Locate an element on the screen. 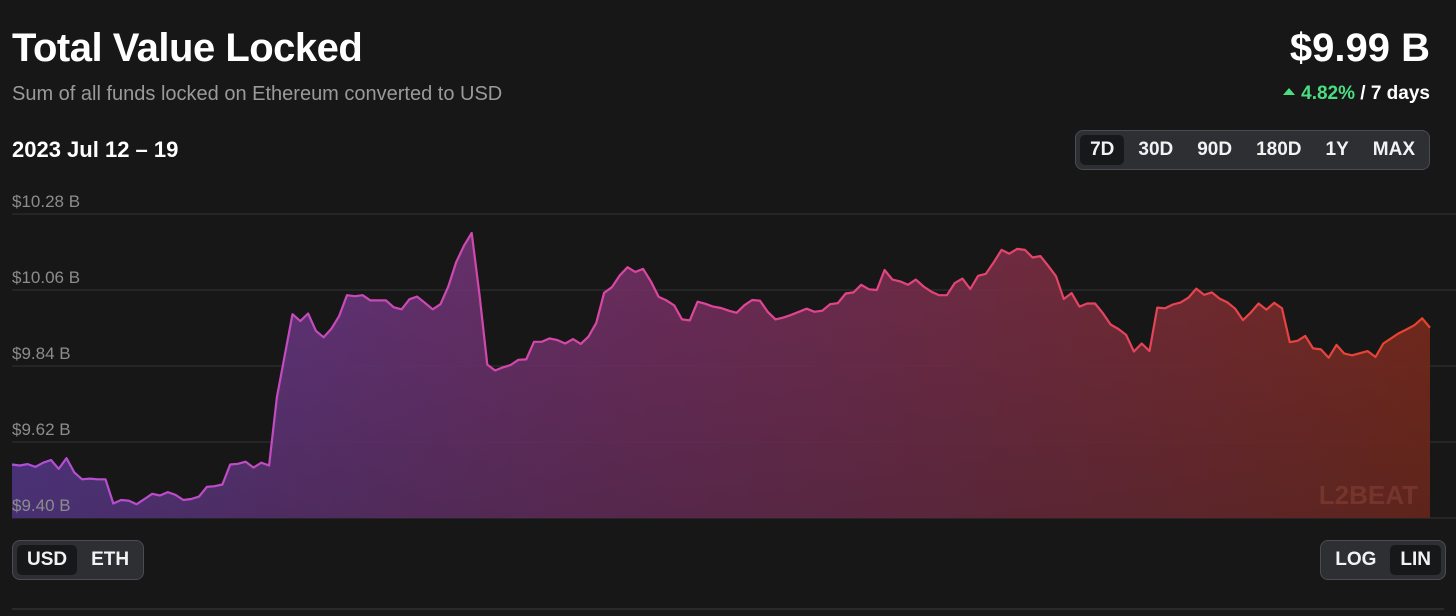 Image resolution: width=1456 pixels, height=616 pixels. scale-selector: LOG LIN is located at coordinates (1383, 560).